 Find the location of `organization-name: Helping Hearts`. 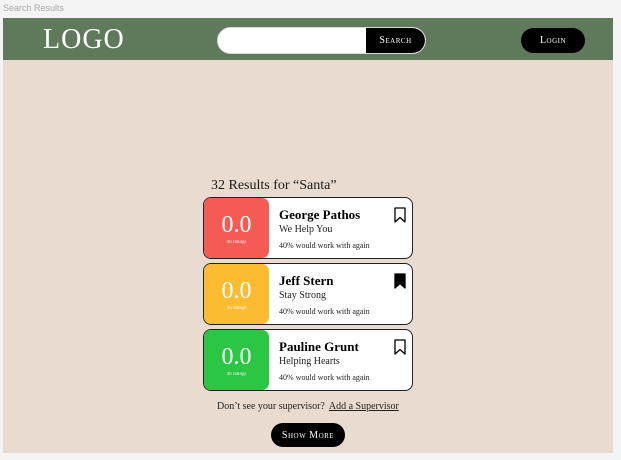

organization-name: Helping Hearts is located at coordinates (309, 361).